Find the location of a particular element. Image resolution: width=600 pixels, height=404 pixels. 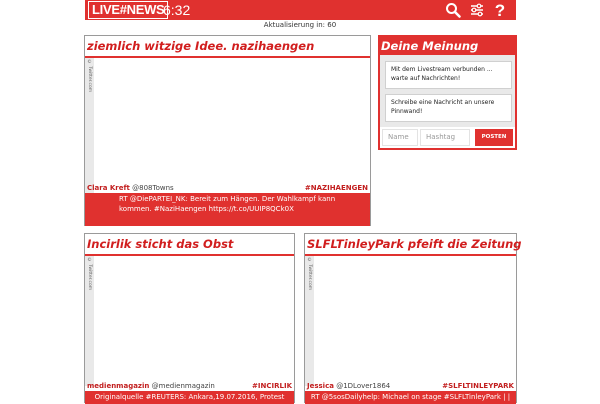

help-icon: ? is located at coordinates (500, 10).